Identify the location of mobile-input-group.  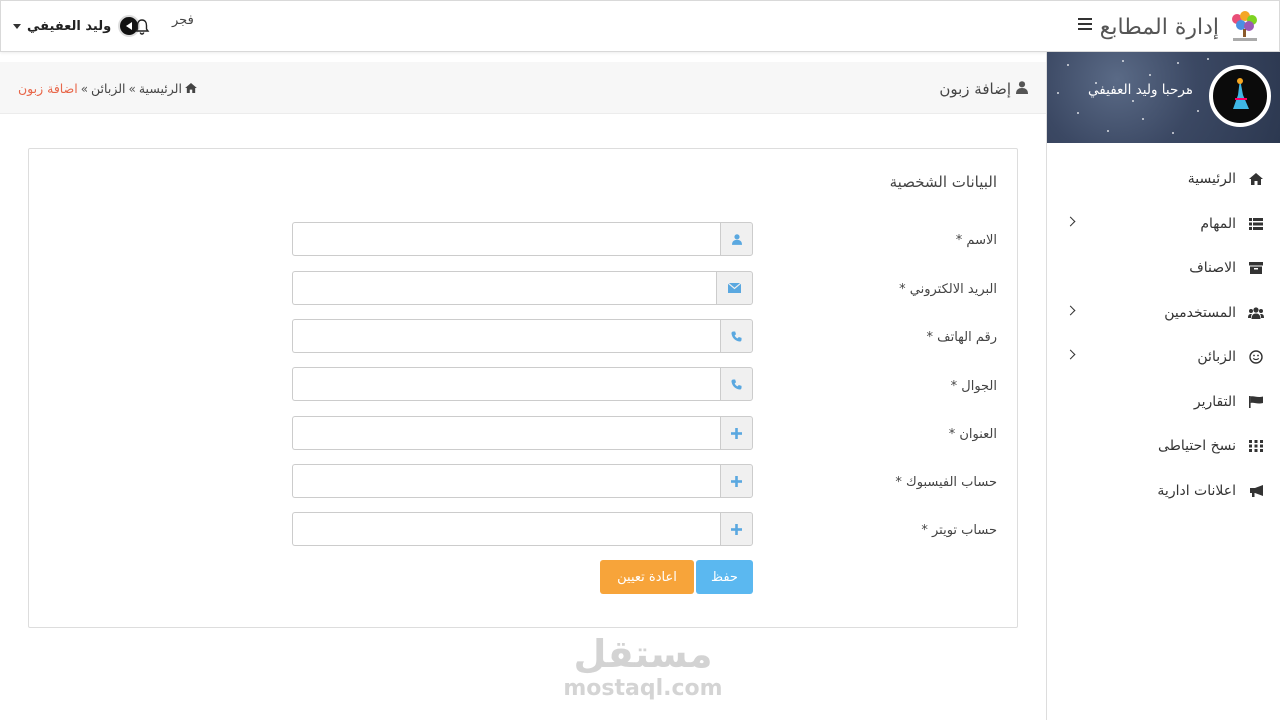
(522, 384).